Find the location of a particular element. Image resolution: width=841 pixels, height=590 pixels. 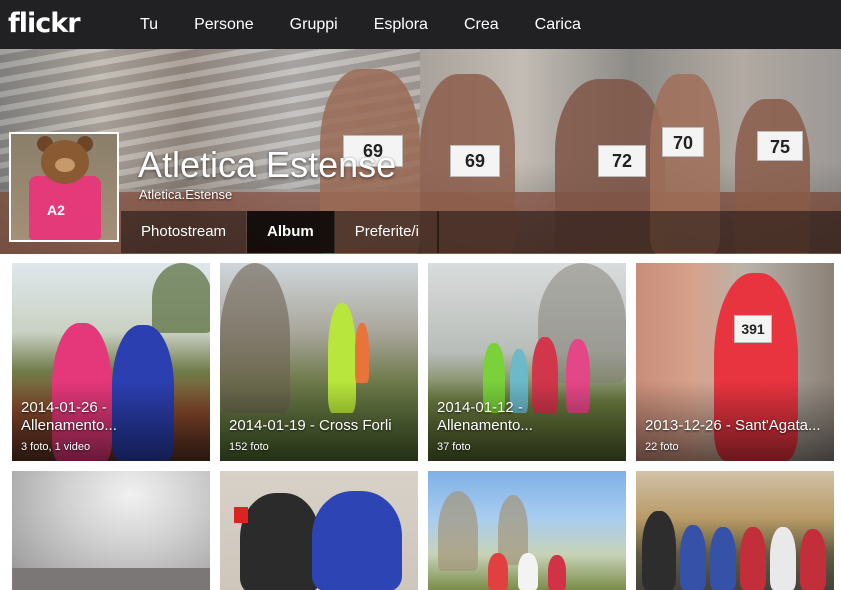

runner-bib: 75 is located at coordinates (780, 146).